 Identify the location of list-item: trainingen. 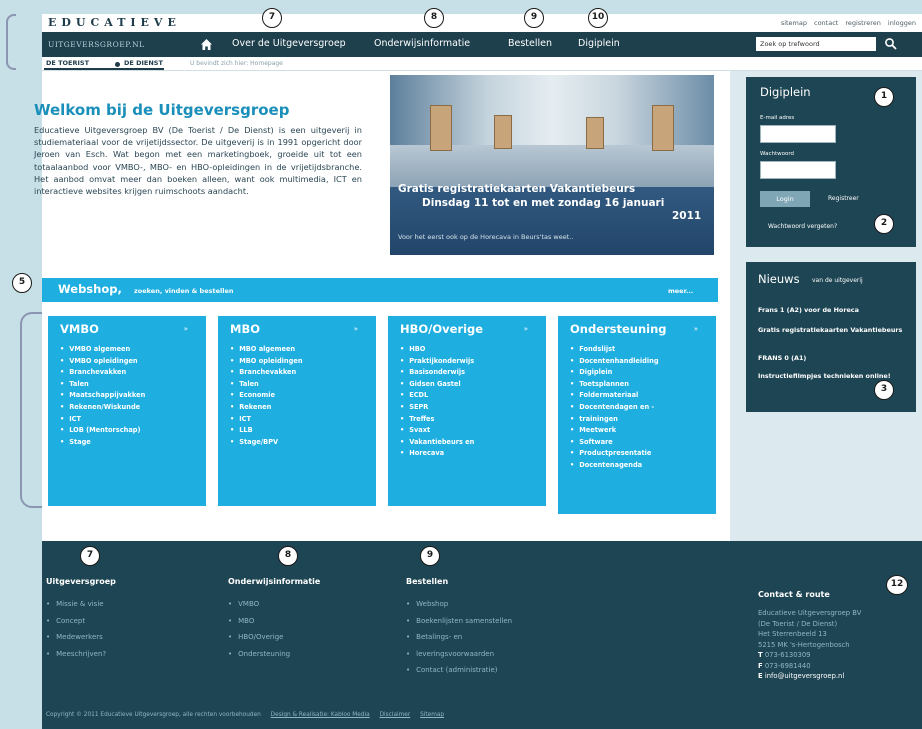
(614, 420).